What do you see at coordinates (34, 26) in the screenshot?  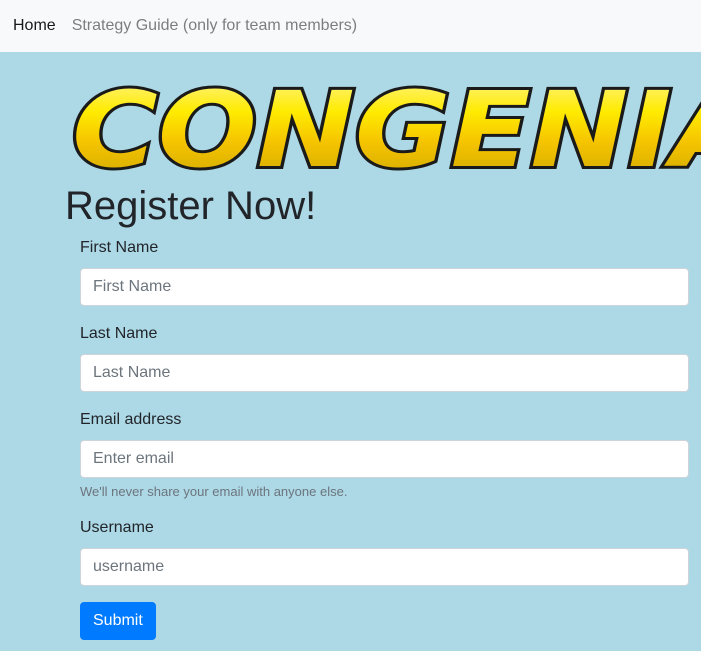 I see `nav-link-home: Home` at bounding box center [34, 26].